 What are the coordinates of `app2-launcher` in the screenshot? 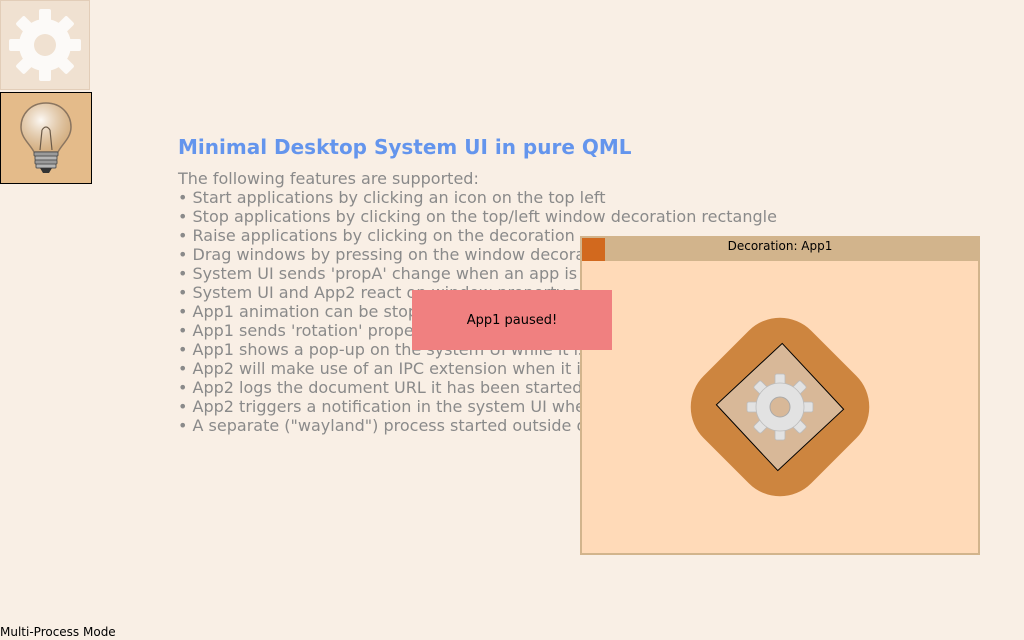 It's located at (46, 138).